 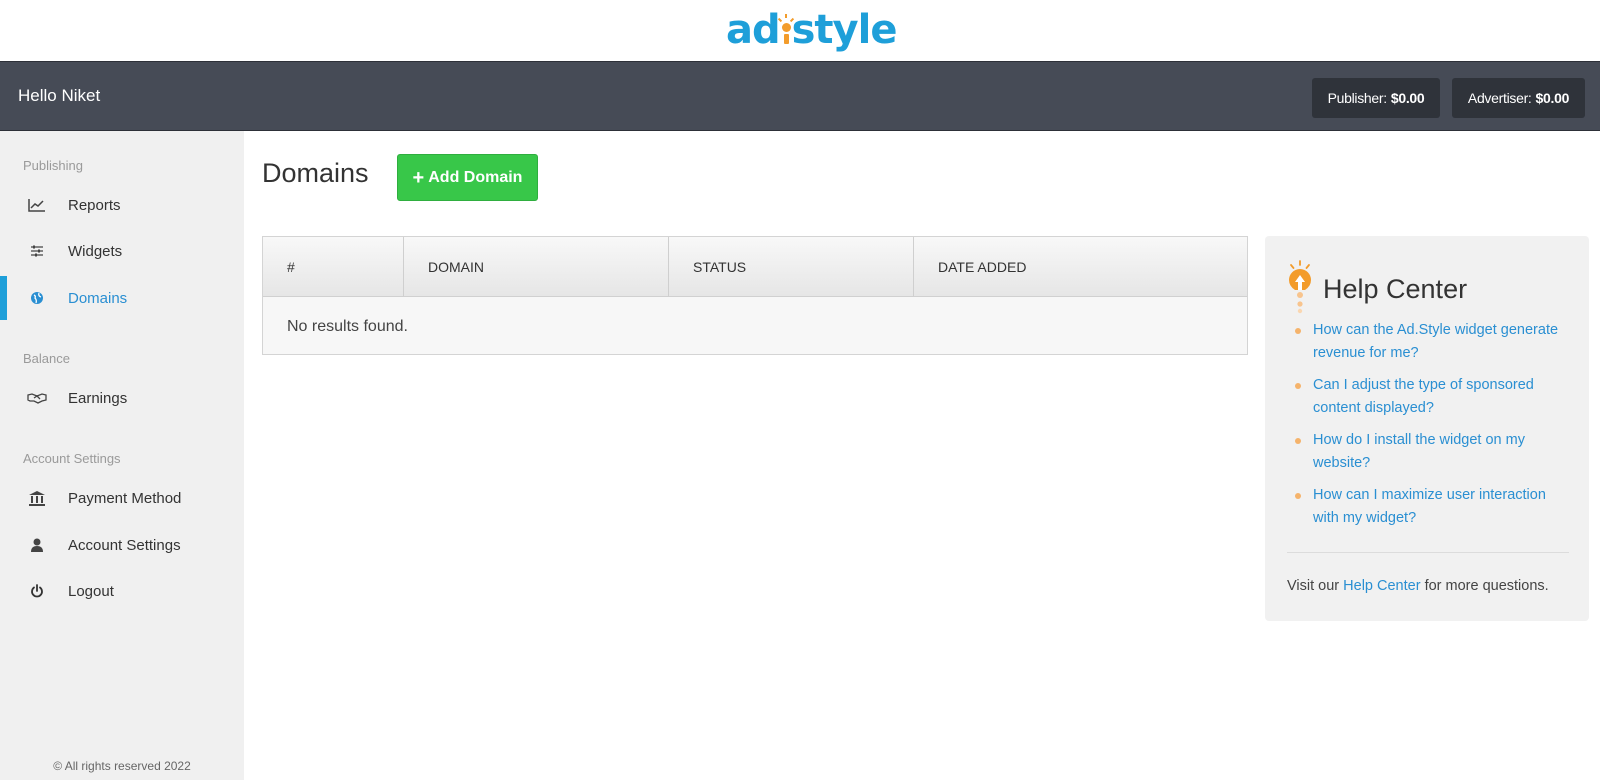 What do you see at coordinates (1381, 586) in the screenshot?
I see `help-center-link: Help Center` at bounding box center [1381, 586].